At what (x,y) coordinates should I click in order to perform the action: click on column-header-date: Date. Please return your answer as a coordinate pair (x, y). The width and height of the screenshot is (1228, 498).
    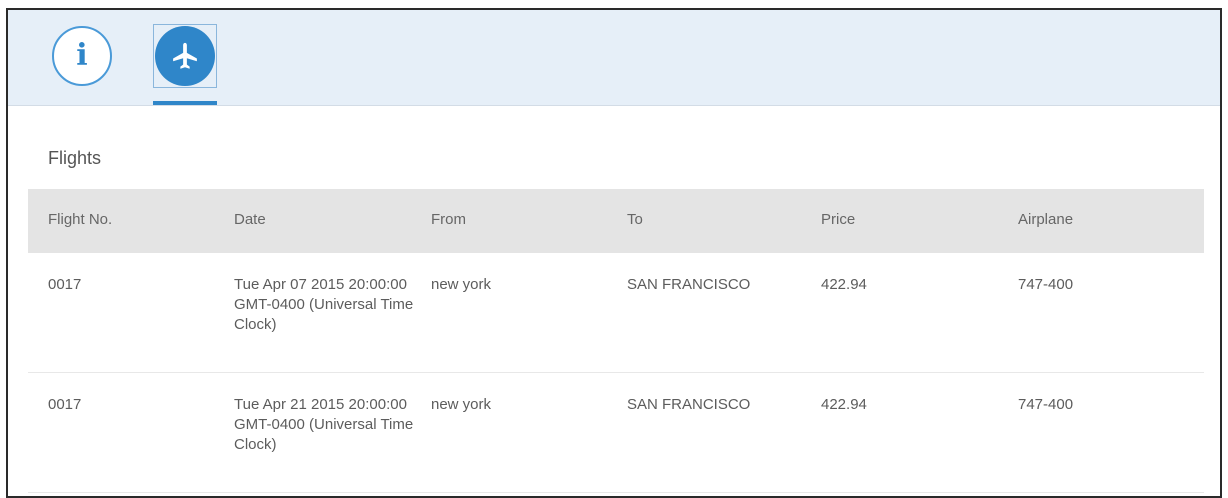
    Looking at the image, I should click on (326, 220).